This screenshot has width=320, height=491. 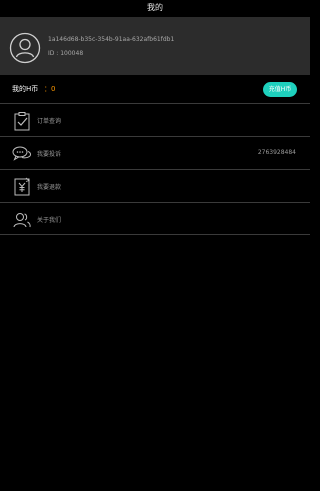 I want to click on refund-yen-icon, so click(x=22, y=186).